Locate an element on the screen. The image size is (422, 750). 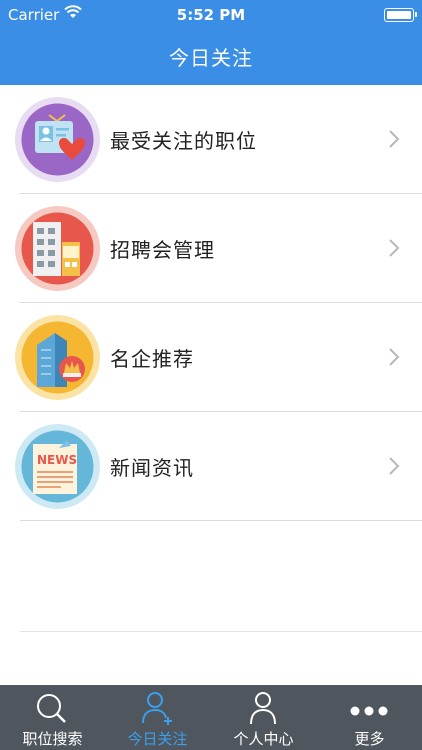
tab-more: 更多 is located at coordinates (369, 717).